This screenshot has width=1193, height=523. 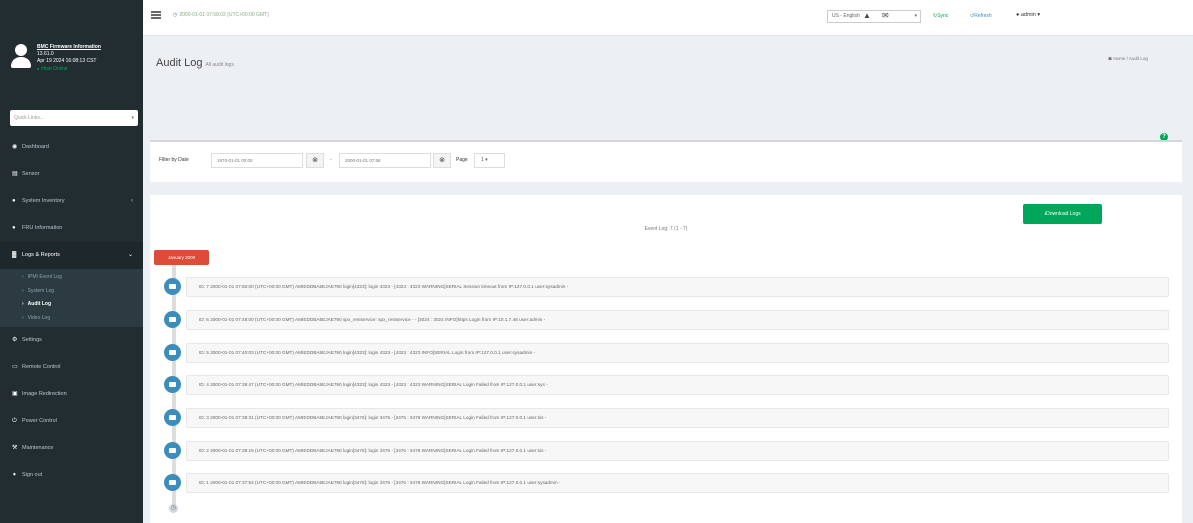 I want to click on page-subtitle: All audit logs, so click(x=219, y=65).